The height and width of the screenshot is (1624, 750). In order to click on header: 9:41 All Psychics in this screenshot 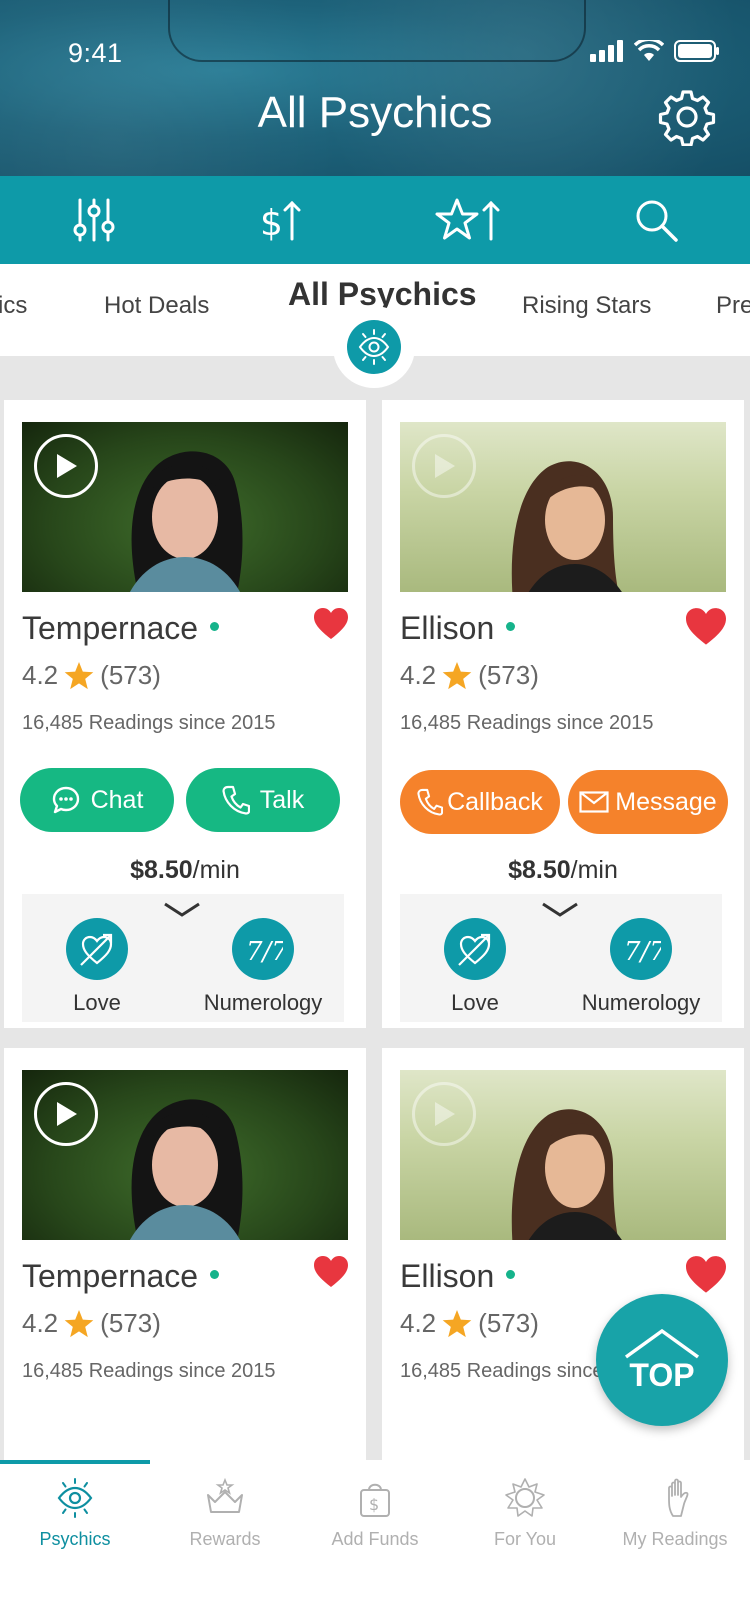, I will do `click(375, 88)`.